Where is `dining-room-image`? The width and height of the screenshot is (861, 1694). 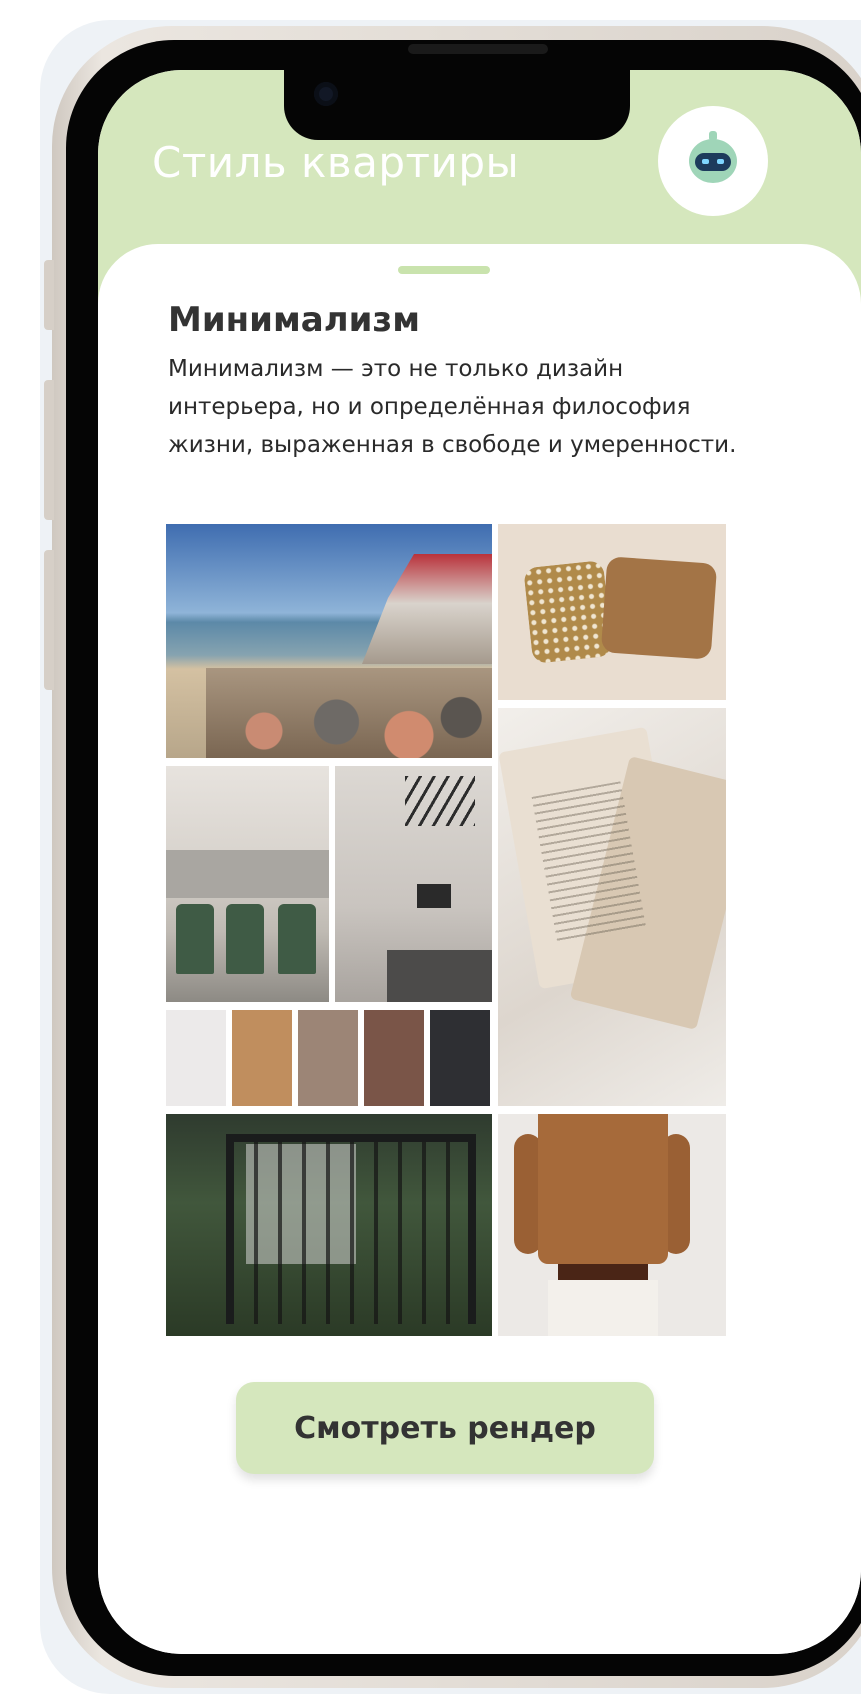
dining-room-image is located at coordinates (247, 884).